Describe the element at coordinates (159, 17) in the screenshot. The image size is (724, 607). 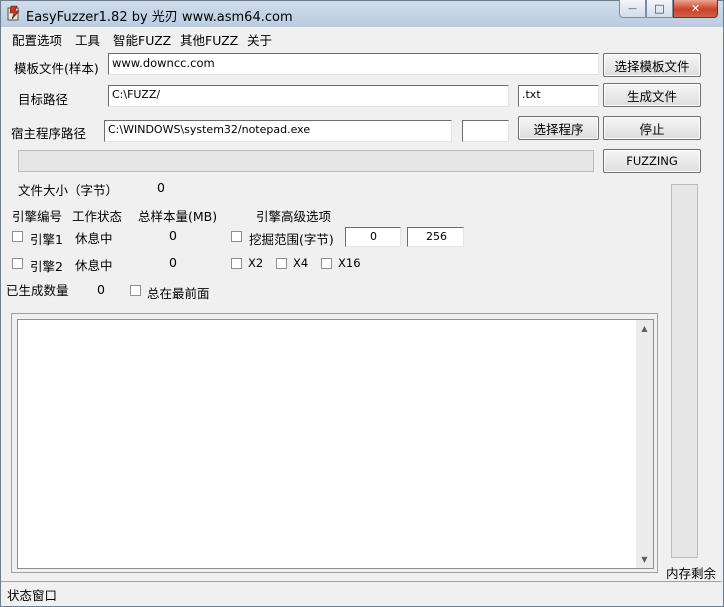
I see `window-title: EasyFuzzer1.82 by 光刃 www.asm64.com` at that location.